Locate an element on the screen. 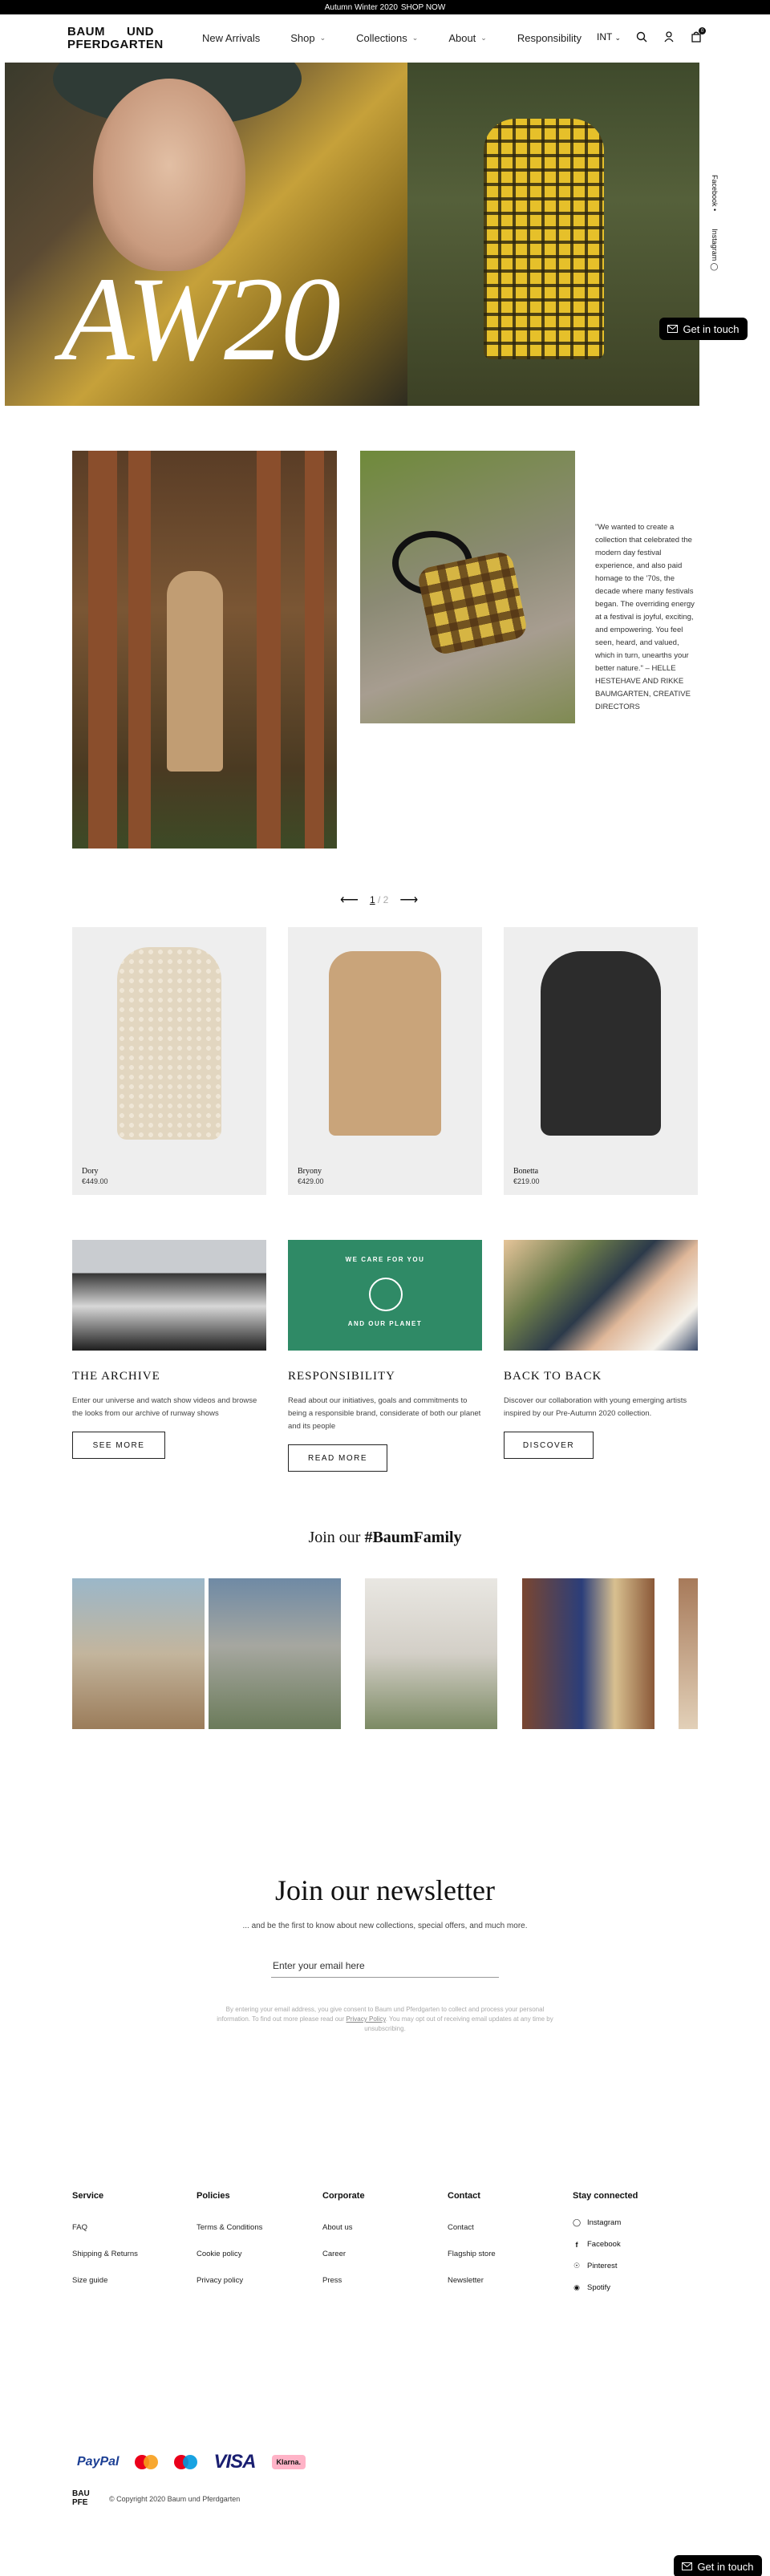 The height and width of the screenshot is (2576, 770). nav-label: Shop is located at coordinates (302, 38).